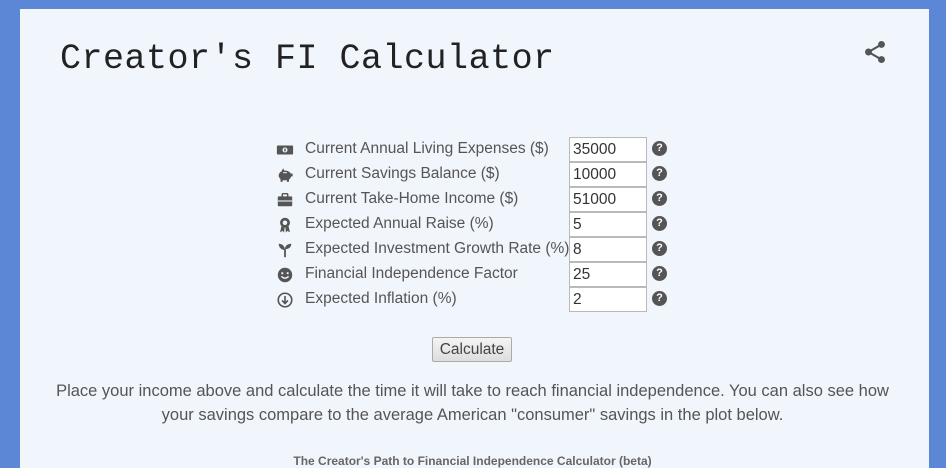 This screenshot has height=468, width=946. What do you see at coordinates (411, 273) in the screenshot?
I see `fi-factor-label: Financial Independence Factor` at bounding box center [411, 273].